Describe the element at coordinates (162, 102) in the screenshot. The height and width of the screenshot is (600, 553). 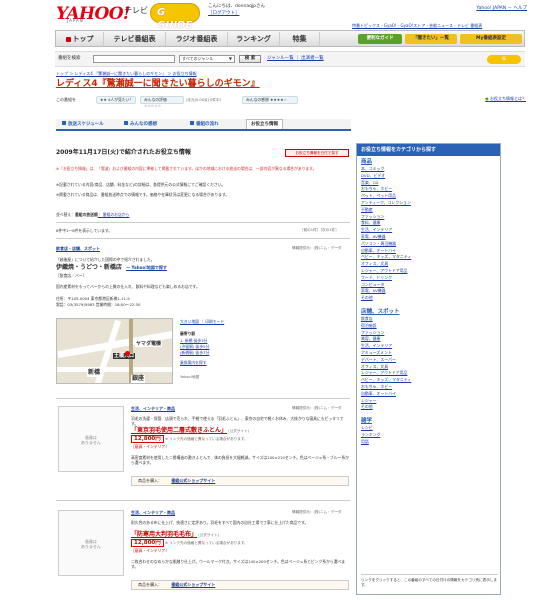
I see `rating-stars: みんなの評価 ☆☆☆☆☆` at that location.